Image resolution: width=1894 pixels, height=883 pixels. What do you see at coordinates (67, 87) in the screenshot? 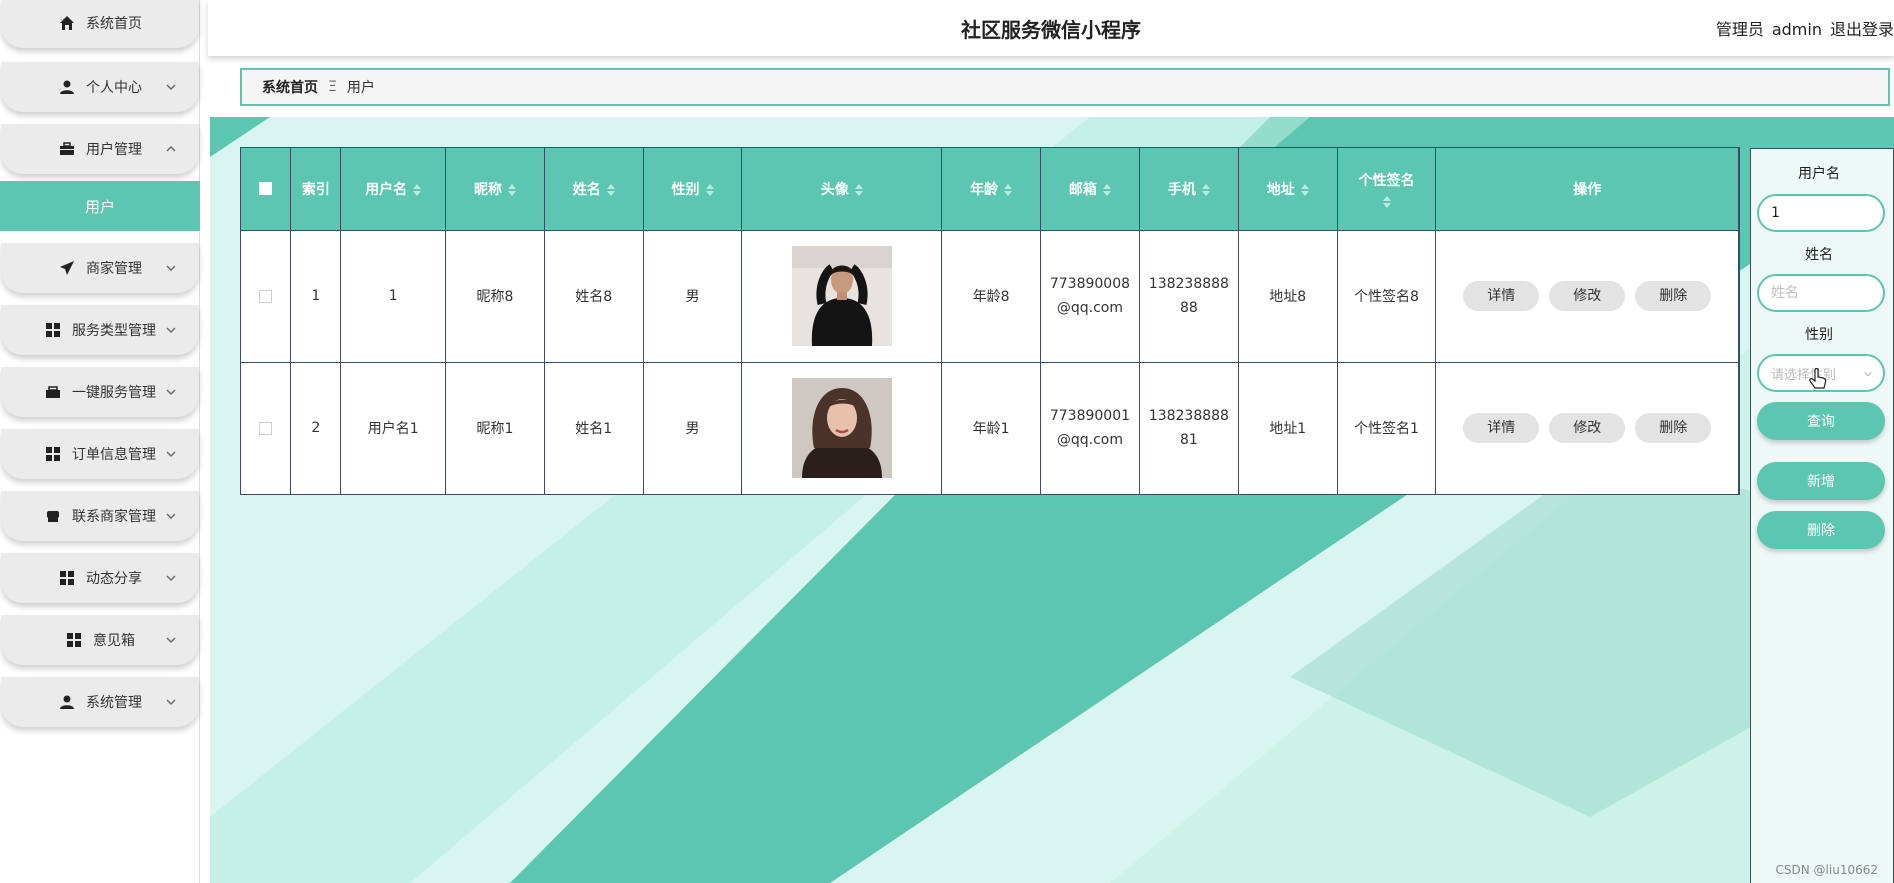
I see `user-icon` at bounding box center [67, 87].